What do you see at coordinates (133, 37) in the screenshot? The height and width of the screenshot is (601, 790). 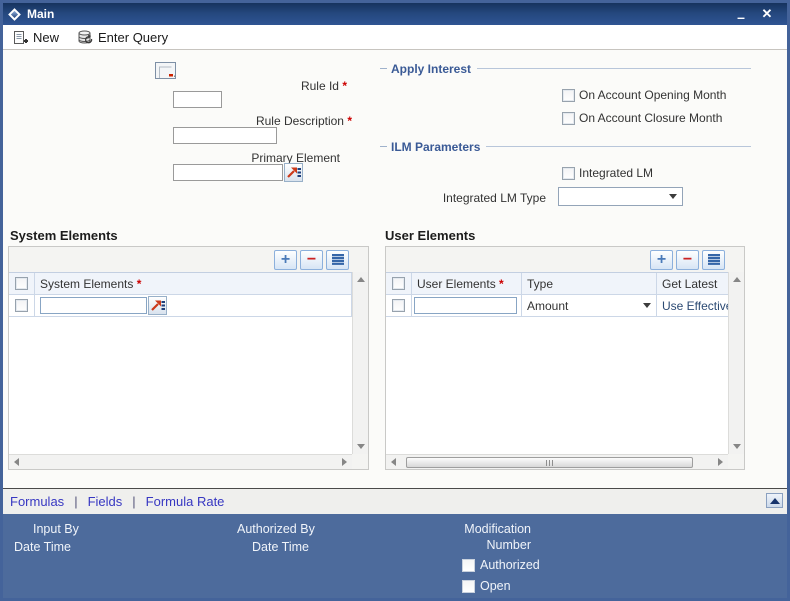 I see `enter-query-button-label: Enter Query` at bounding box center [133, 37].